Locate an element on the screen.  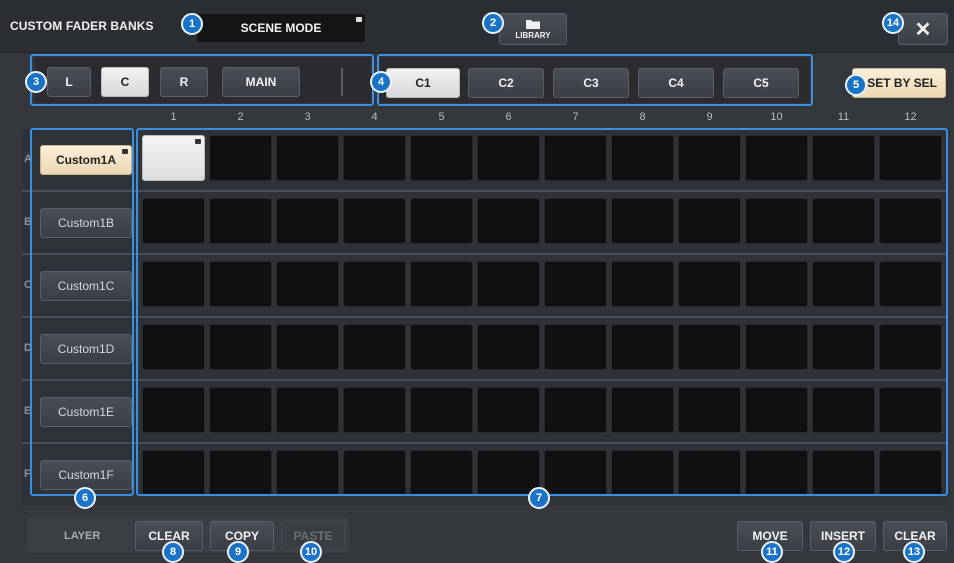
tab-bank-c1: C1 is located at coordinates (423, 83).